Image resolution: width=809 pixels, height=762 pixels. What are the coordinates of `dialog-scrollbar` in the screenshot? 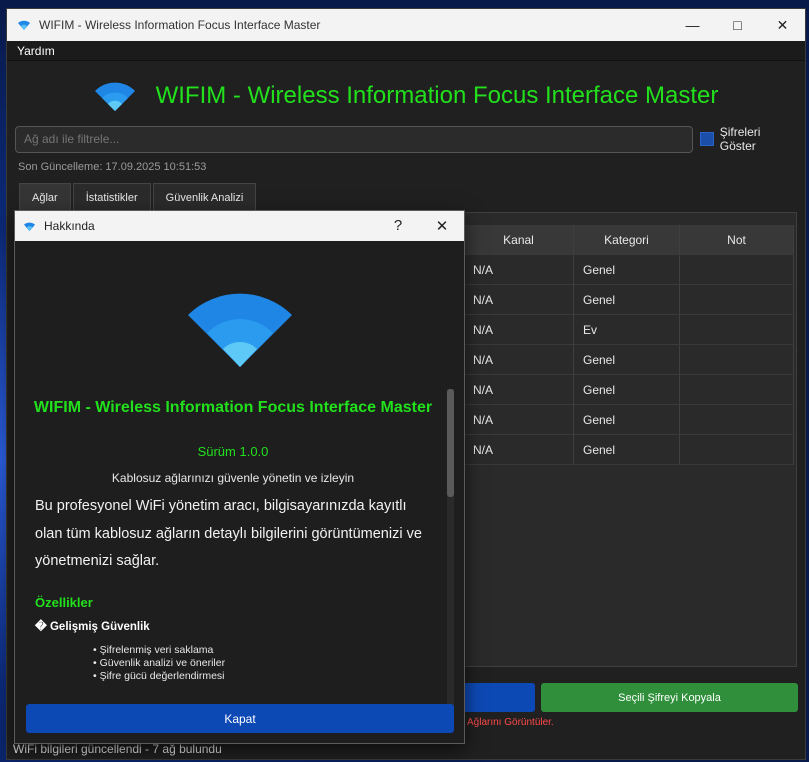 It's located at (450, 547).